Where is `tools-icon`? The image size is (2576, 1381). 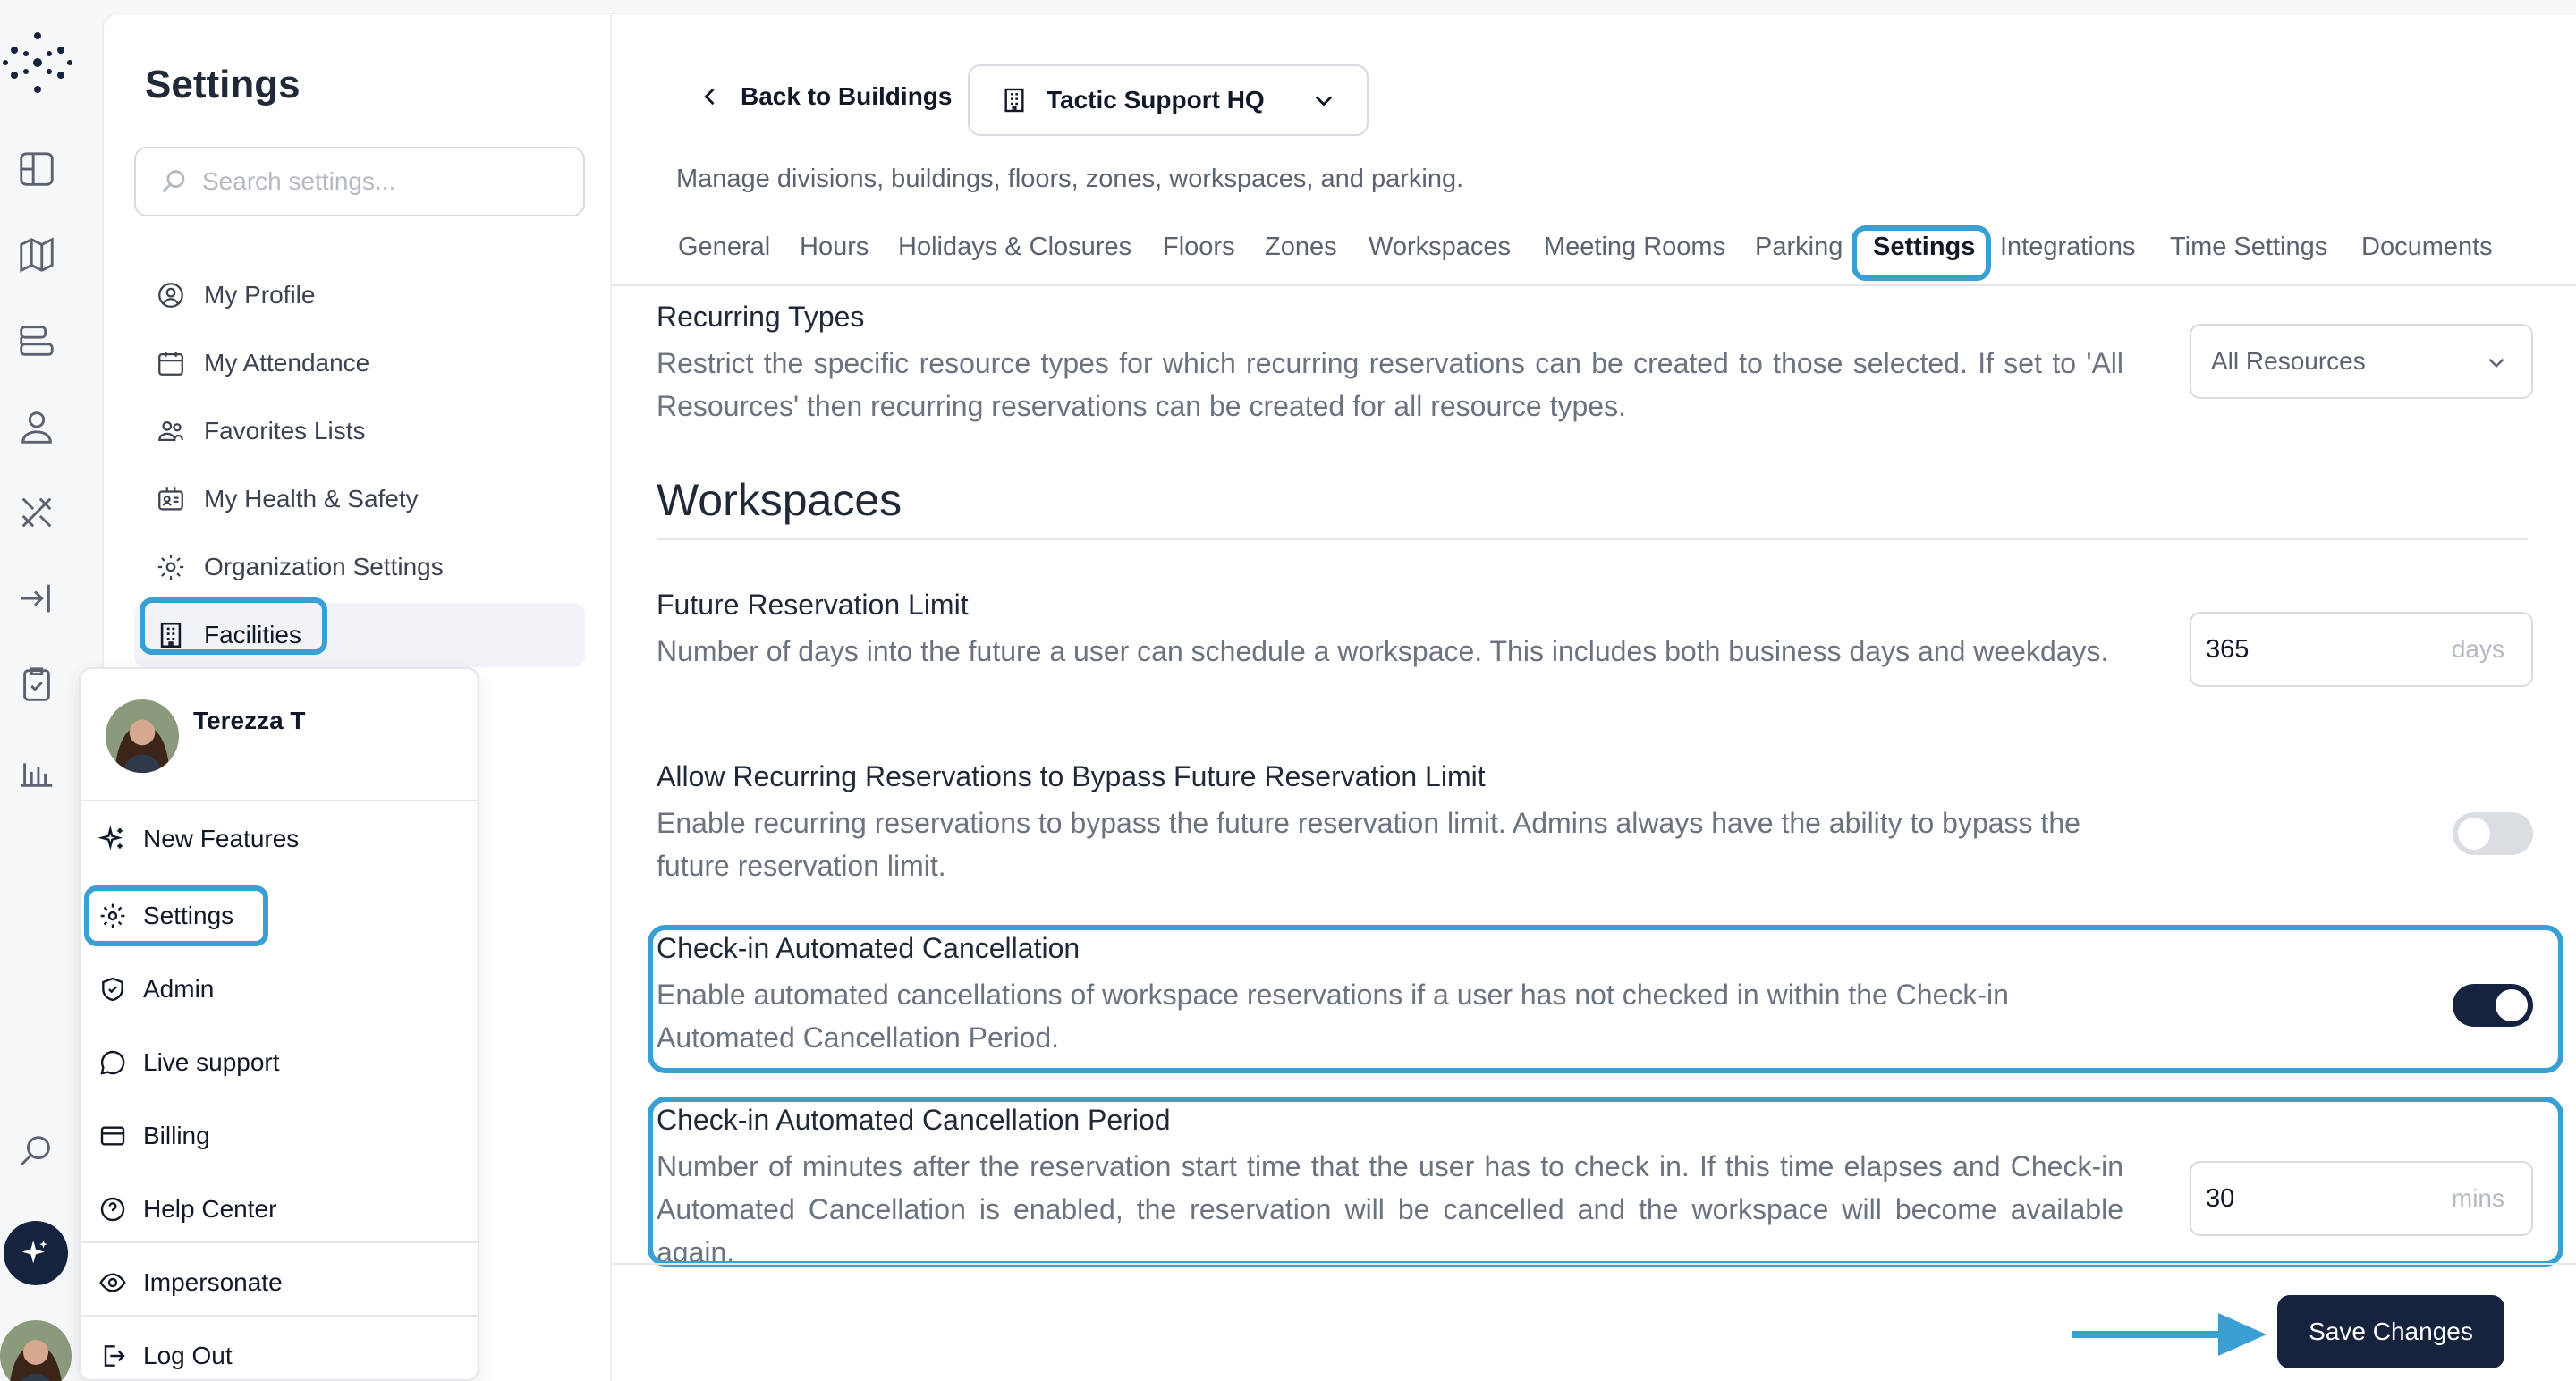 tools-icon is located at coordinates (37, 512).